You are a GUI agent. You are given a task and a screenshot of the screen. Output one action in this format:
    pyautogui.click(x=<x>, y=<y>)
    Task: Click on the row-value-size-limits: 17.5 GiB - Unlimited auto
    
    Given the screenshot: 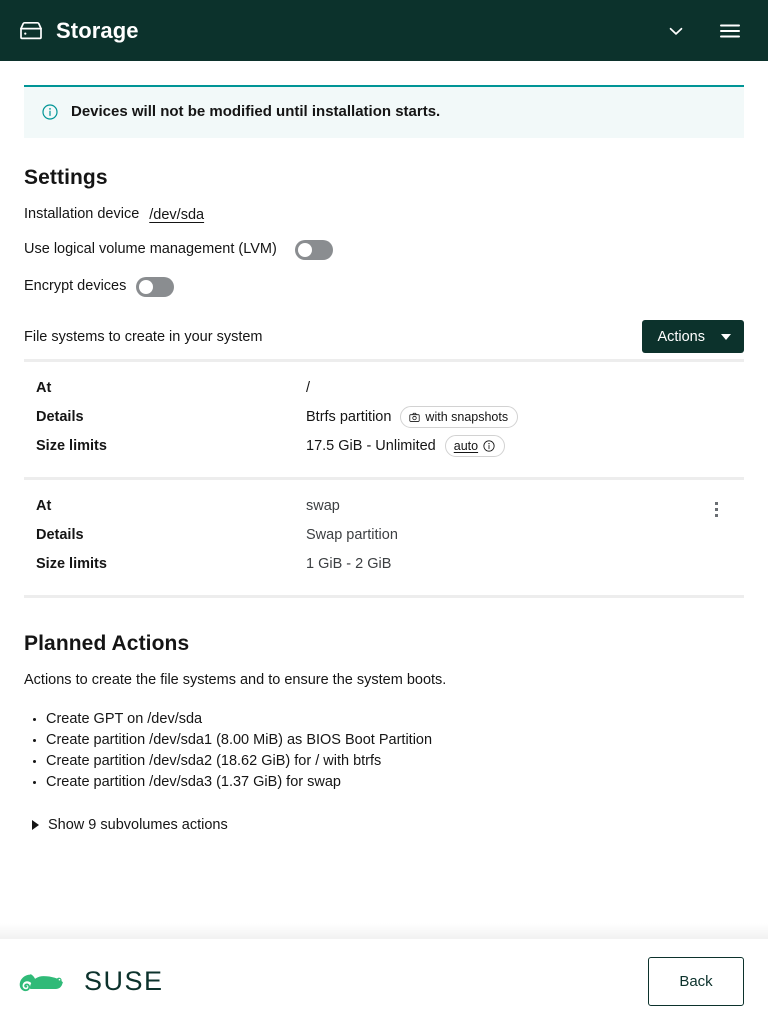 What is the action you would take?
    pyautogui.click(x=406, y=446)
    